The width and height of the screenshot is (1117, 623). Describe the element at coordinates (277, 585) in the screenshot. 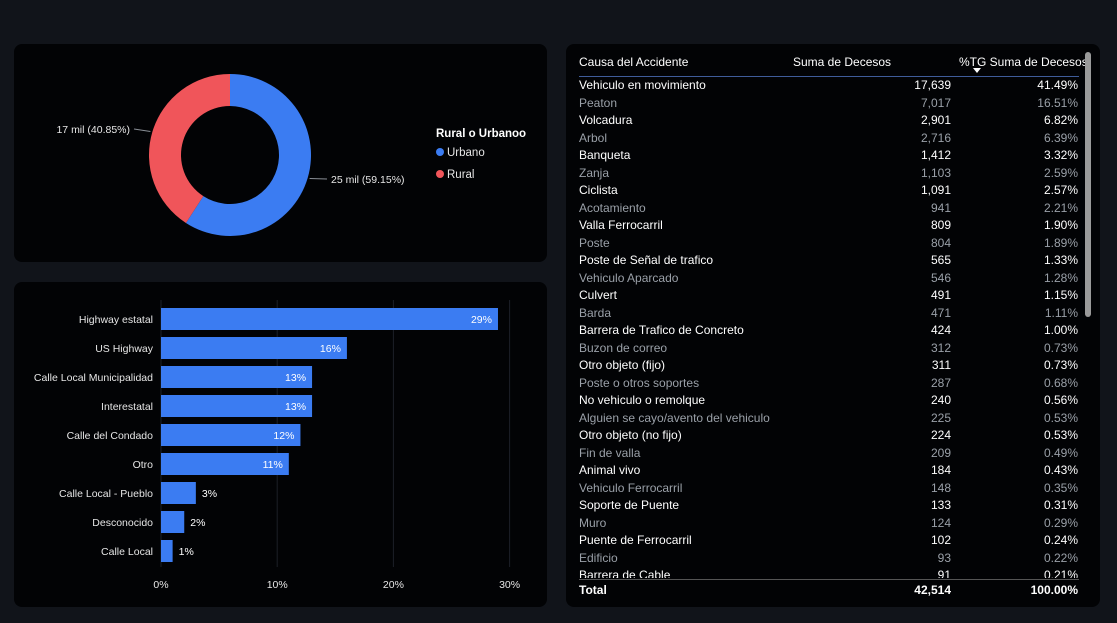

I see `x-tick-label: 10%` at that location.